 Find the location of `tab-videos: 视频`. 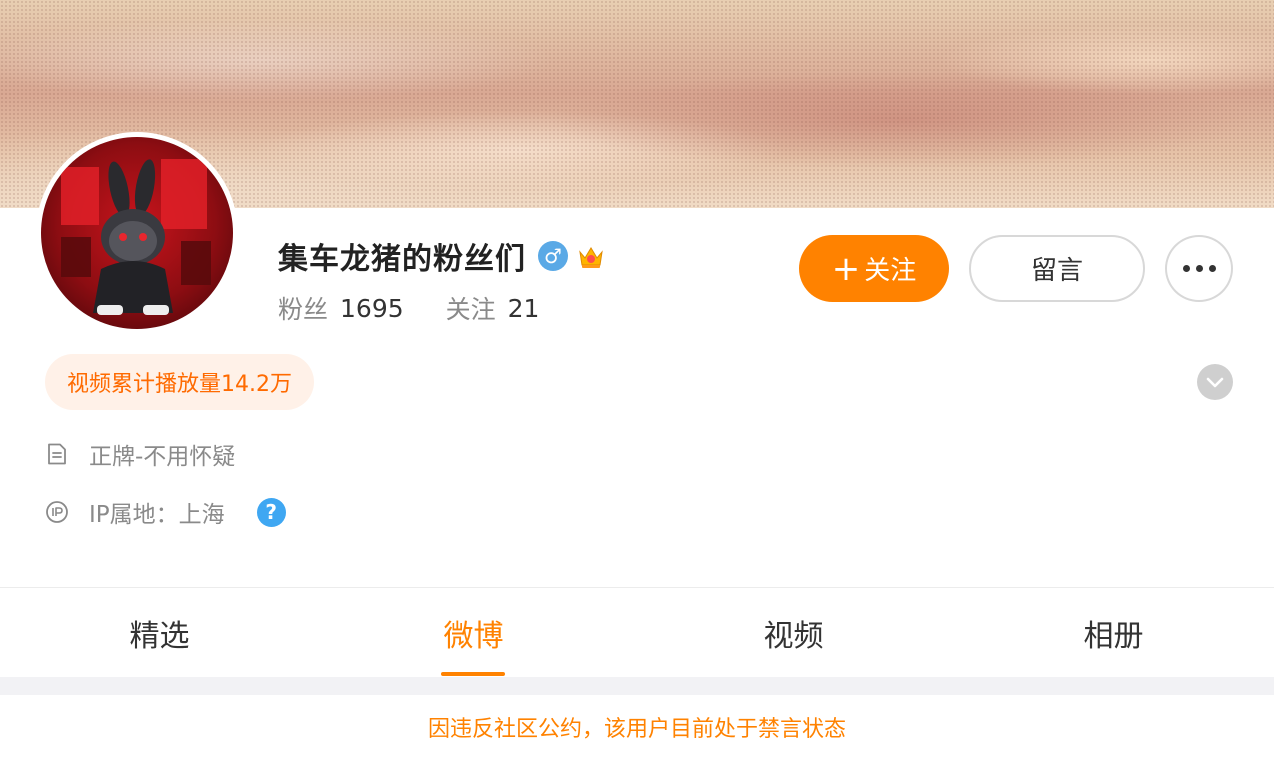

tab-videos: 视频 is located at coordinates (793, 633).